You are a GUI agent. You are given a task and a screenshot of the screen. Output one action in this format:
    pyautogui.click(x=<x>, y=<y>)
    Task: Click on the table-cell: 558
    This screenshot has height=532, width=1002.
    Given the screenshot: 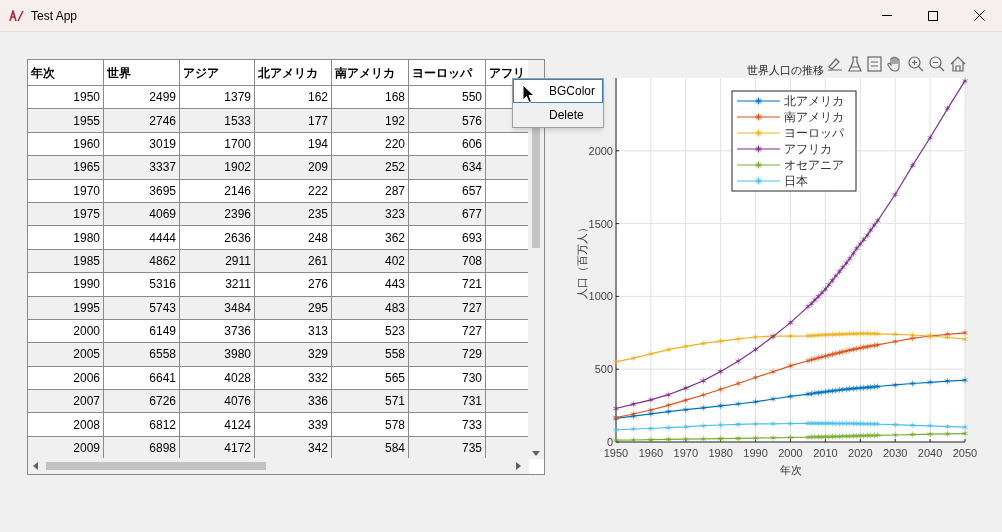 What is the action you would take?
    pyautogui.click(x=370, y=355)
    